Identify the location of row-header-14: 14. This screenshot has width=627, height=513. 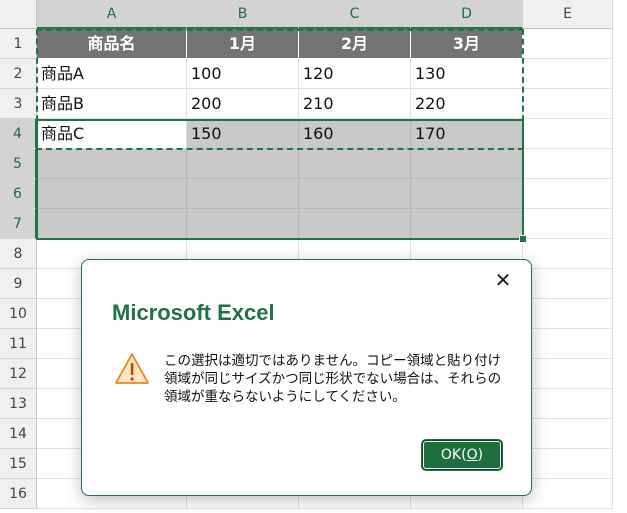
(18, 434).